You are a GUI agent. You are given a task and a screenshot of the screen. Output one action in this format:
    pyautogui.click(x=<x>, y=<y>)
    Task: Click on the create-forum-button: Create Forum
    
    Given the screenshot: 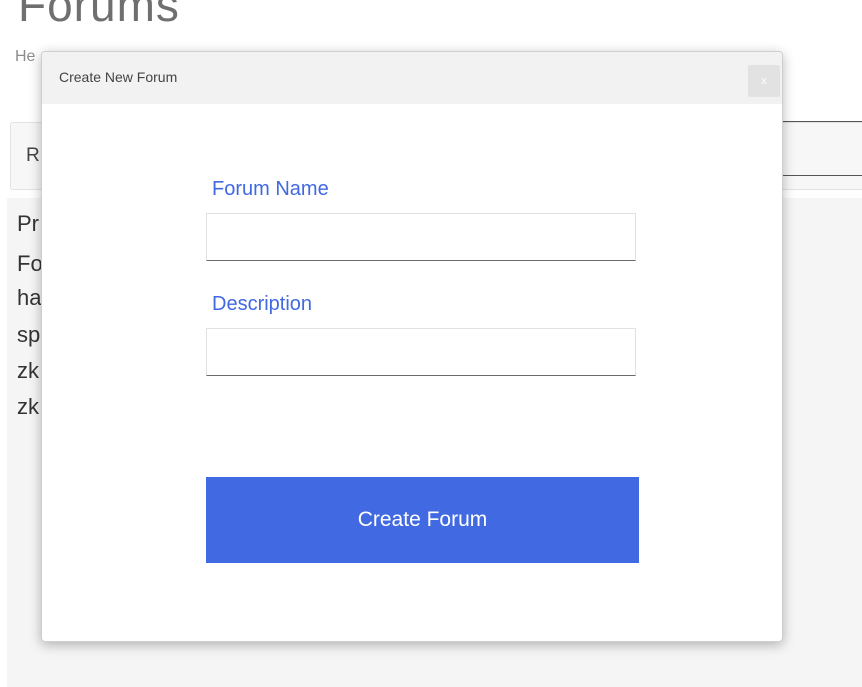 What is the action you would take?
    pyautogui.click(x=422, y=520)
    